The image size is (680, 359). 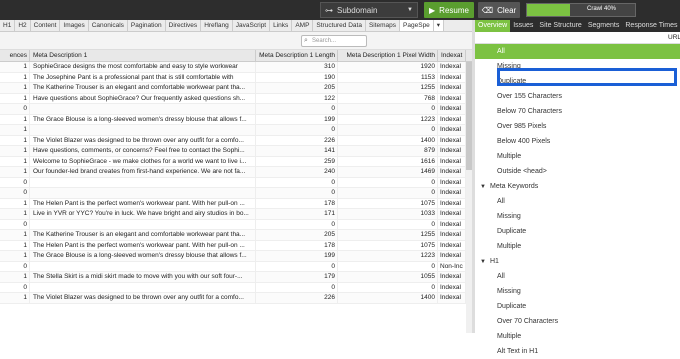 I want to click on tab-canonicals: Canonicals, so click(x=108, y=25).